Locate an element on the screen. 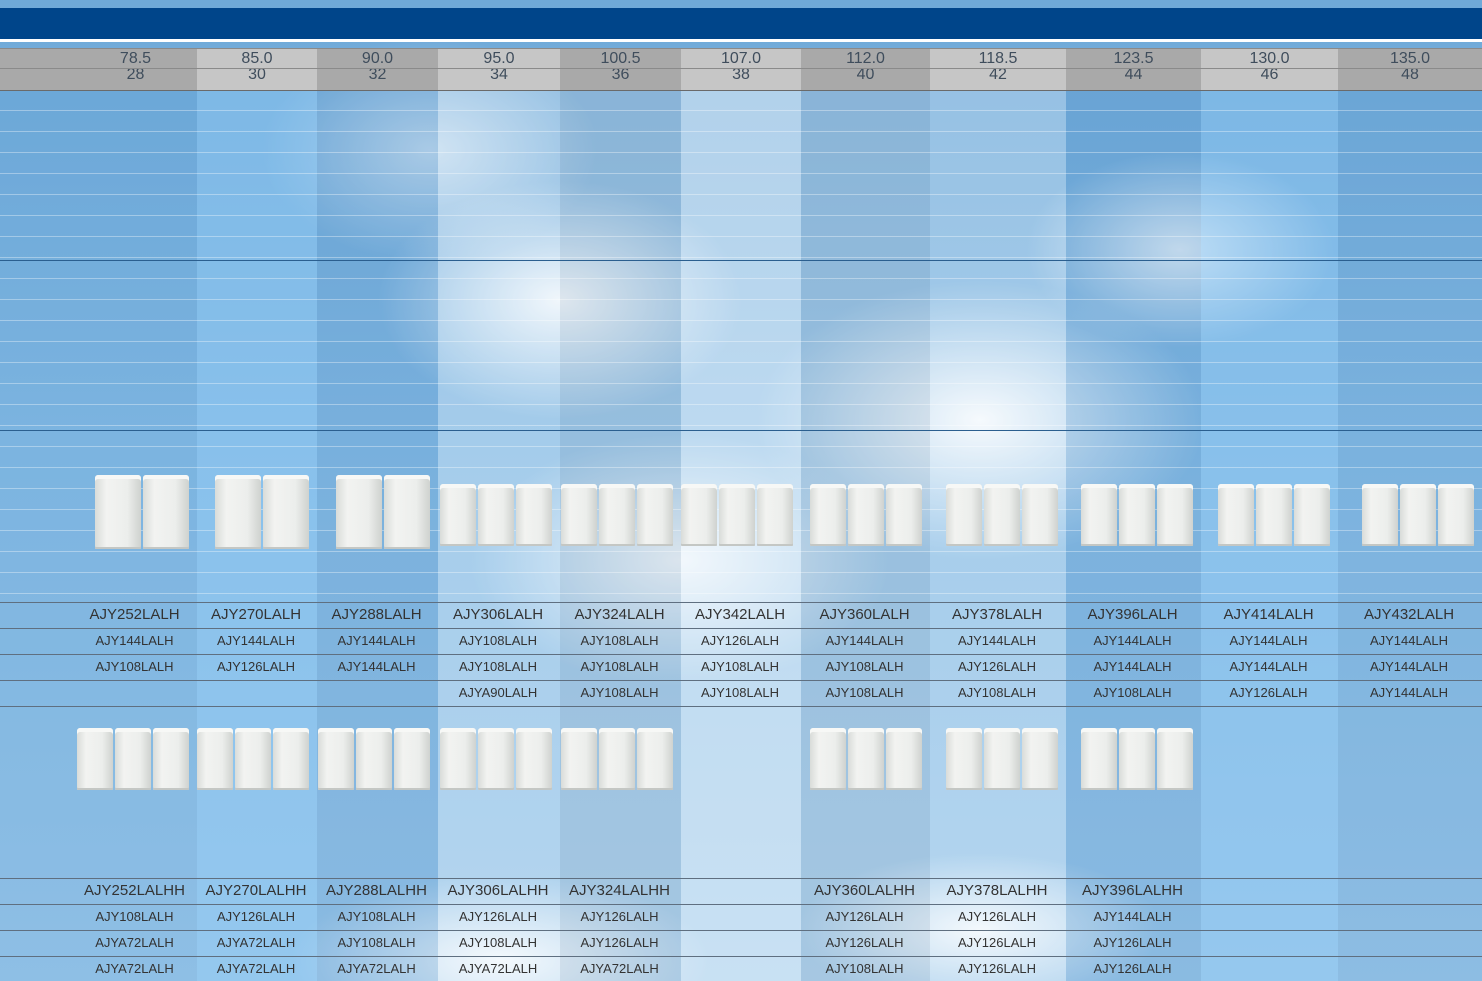 The width and height of the screenshot is (1482, 981). model-name: AJY432LALH is located at coordinates (1409, 614).